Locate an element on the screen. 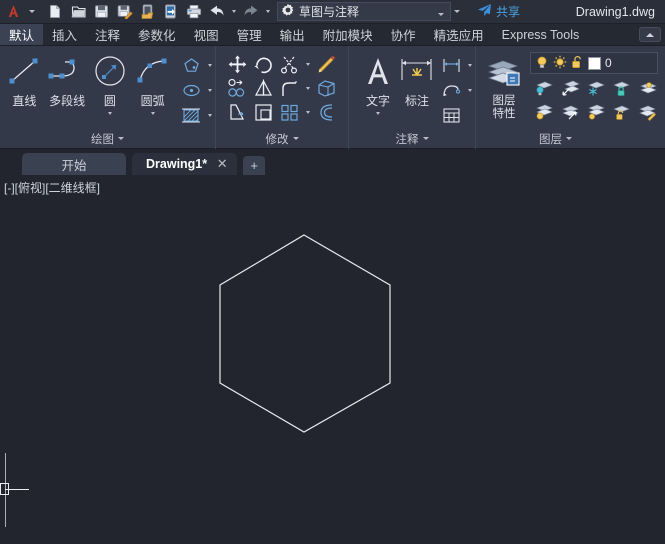 The image size is (665, 544). offset-icon is located at coordinates (326, 112).